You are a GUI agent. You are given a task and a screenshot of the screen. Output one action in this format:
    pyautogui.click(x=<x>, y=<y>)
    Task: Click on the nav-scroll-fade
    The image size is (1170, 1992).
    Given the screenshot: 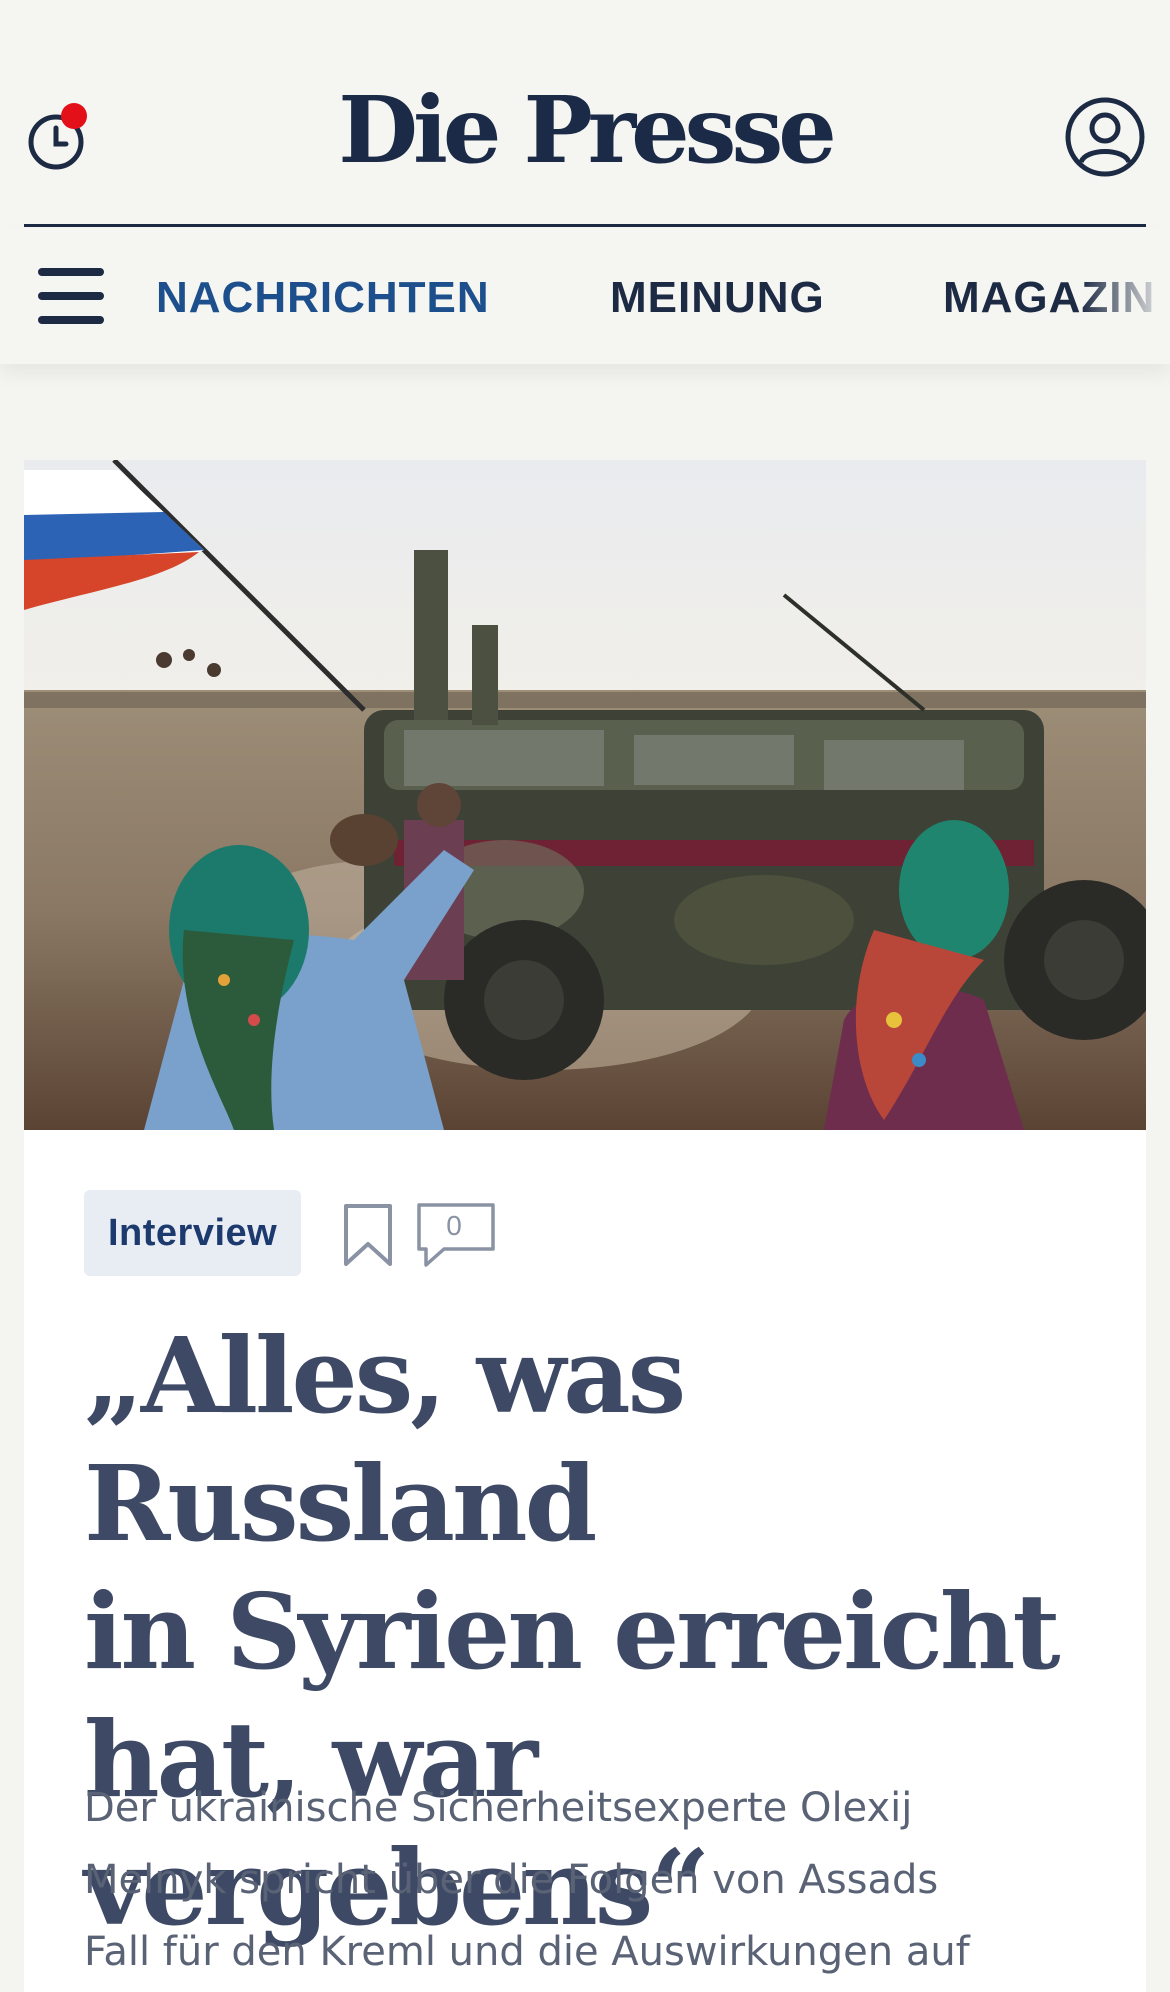 What is the action you would take?
    pyautogui.click(x=1125, y=296)
    